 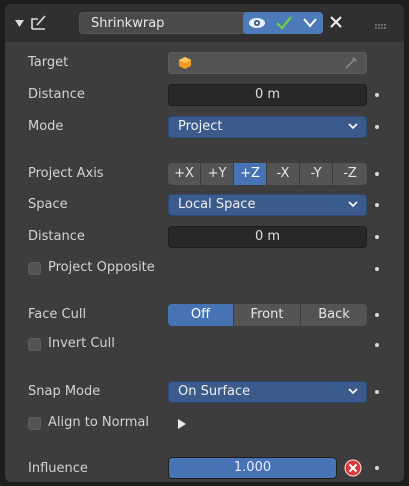 I want to click on expand-triangle-icon, so click(x=182, y=425).